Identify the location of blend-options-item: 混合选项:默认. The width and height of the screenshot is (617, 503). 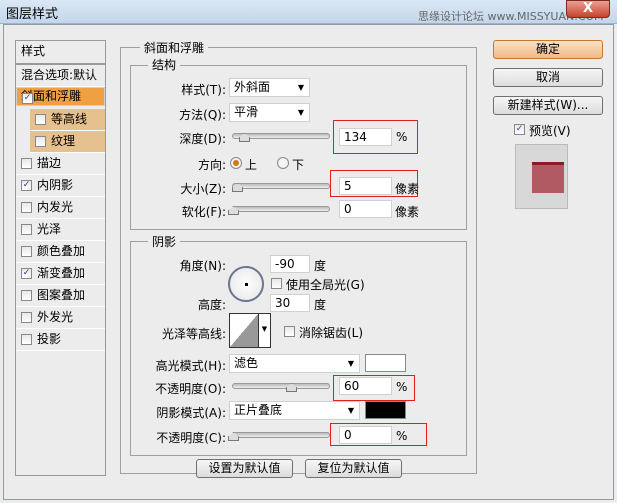
(60, 76).